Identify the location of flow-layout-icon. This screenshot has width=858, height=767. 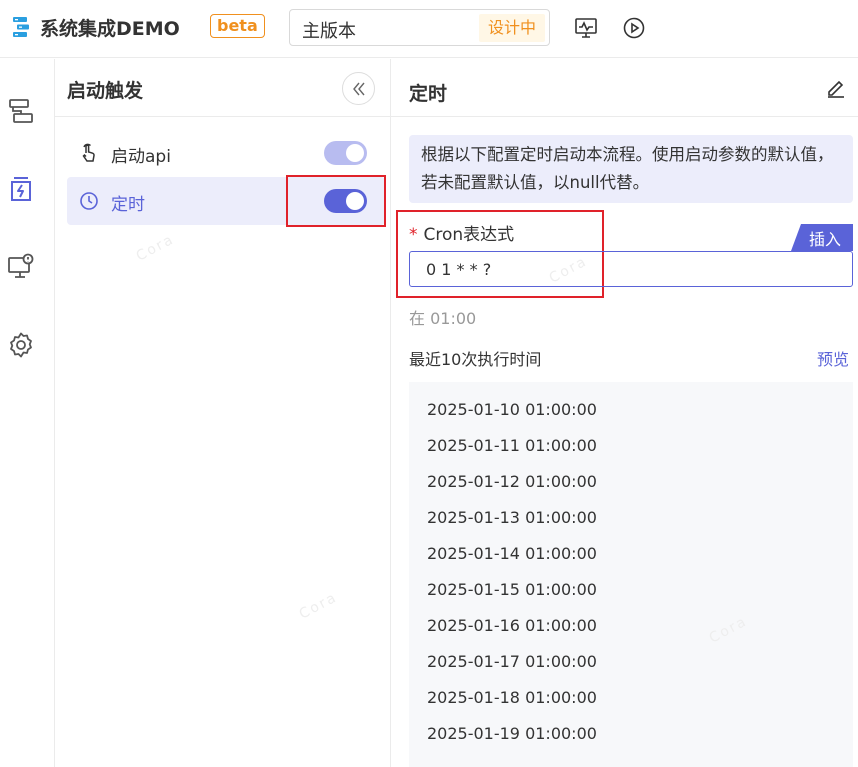
(21, 111).